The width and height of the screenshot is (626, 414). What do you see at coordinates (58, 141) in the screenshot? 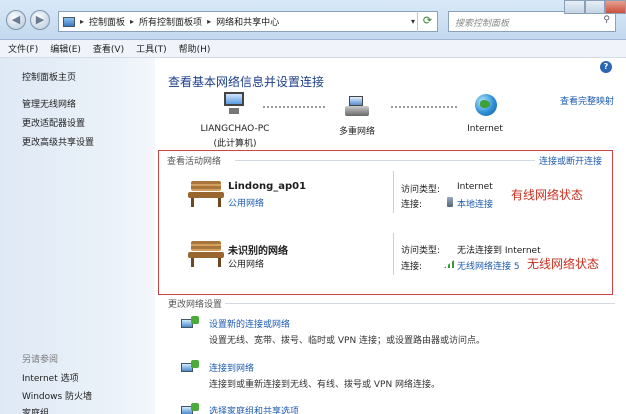
I see `sidebar-link-sharing: 更改高级共享设置` at bounding box center [58, 141].